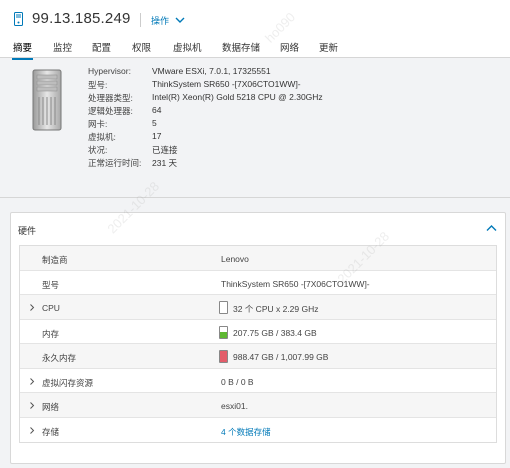  I want to click on datastores-link: 4 个数据存储, so click(246, 432).